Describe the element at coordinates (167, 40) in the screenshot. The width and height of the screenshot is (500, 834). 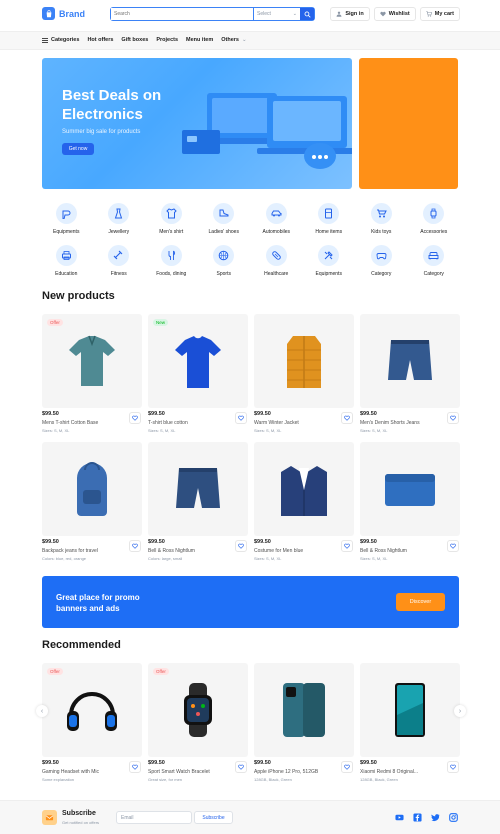
I see `nav-item-projects: Projects` at that location.